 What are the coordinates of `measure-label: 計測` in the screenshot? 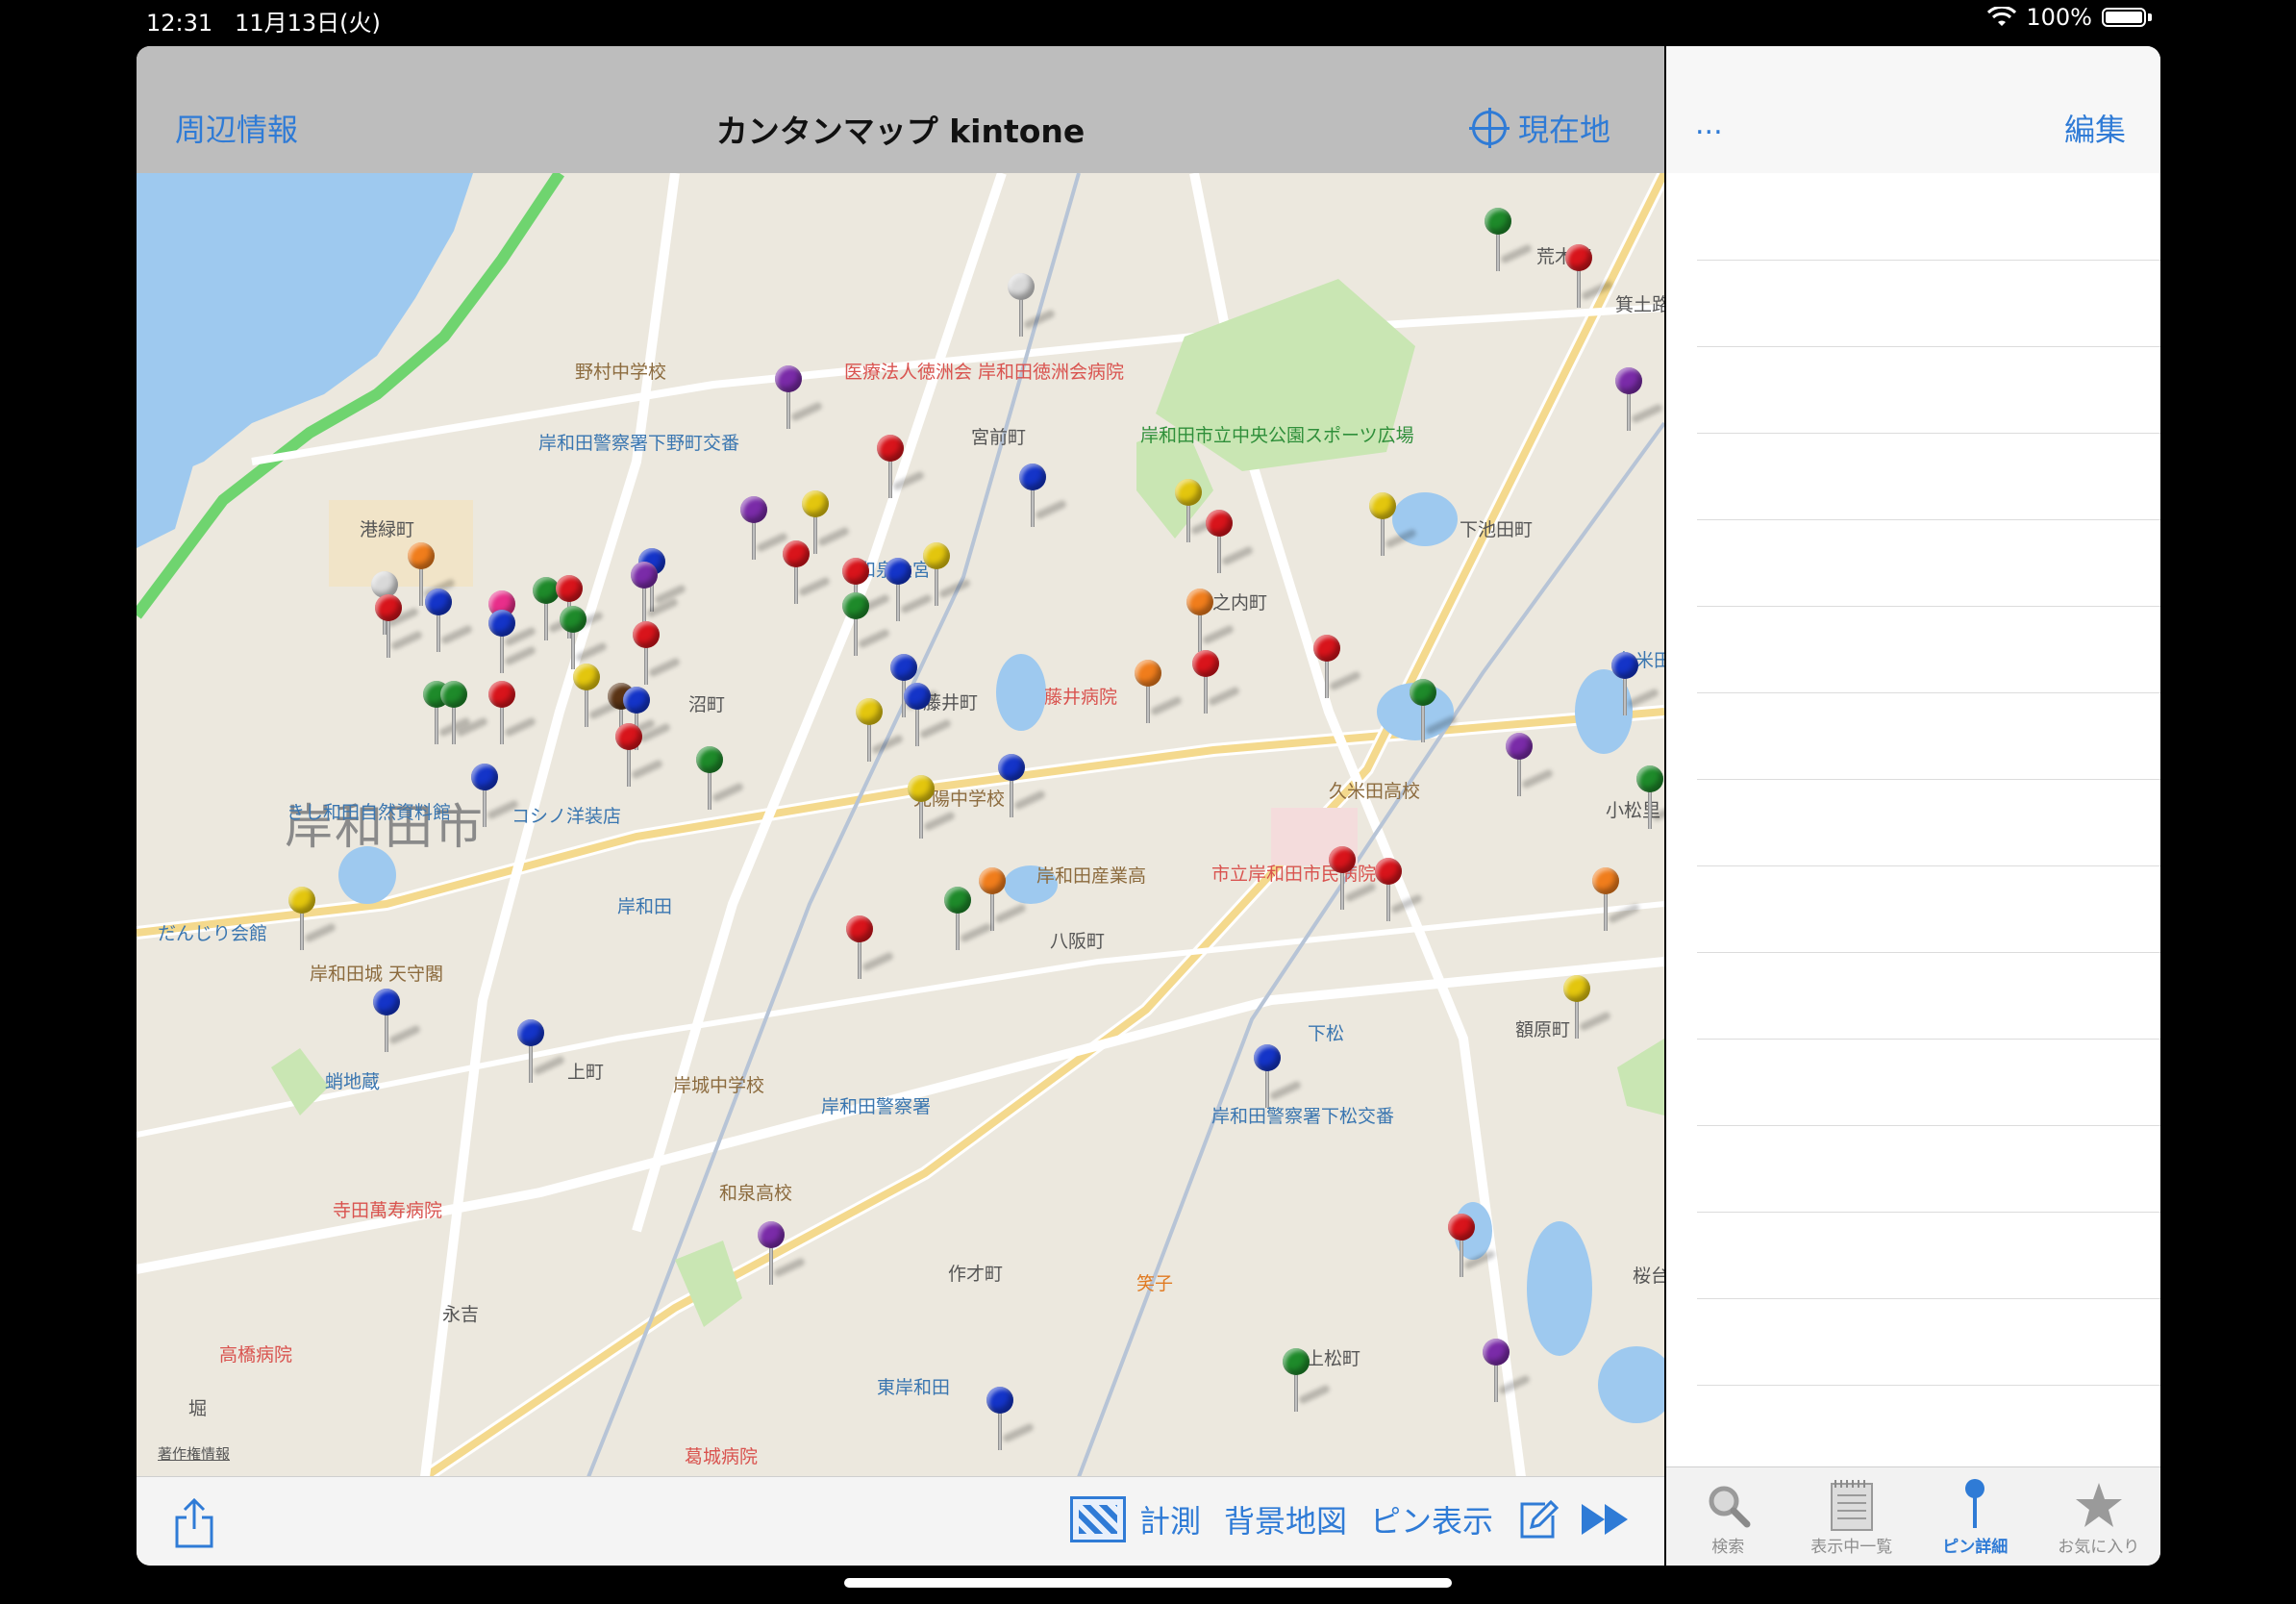 It's located at (1169, 1521).